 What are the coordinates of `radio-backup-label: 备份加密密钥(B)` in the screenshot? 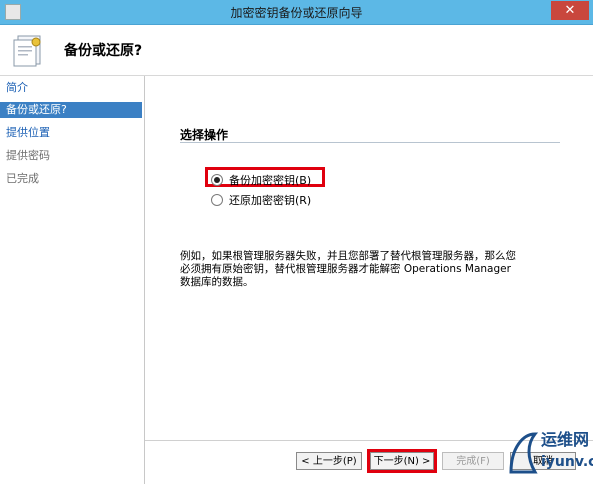 It's located at (270, 180).